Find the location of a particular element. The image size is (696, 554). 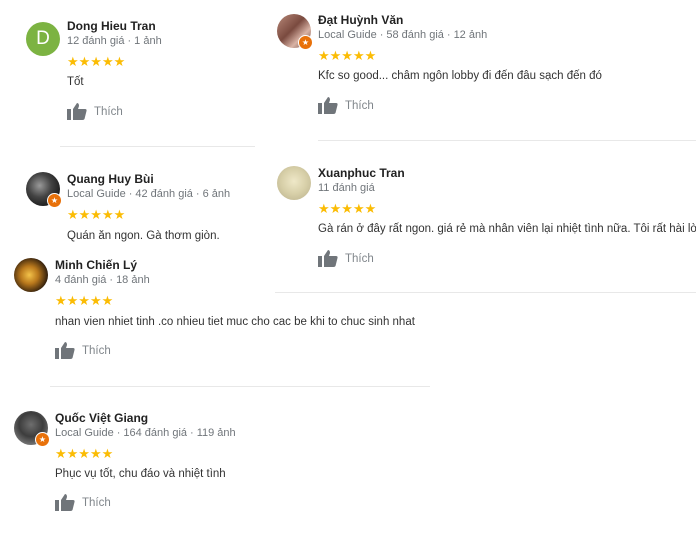

photo-count: 119 ảnh is located at coordinates (216, 433).